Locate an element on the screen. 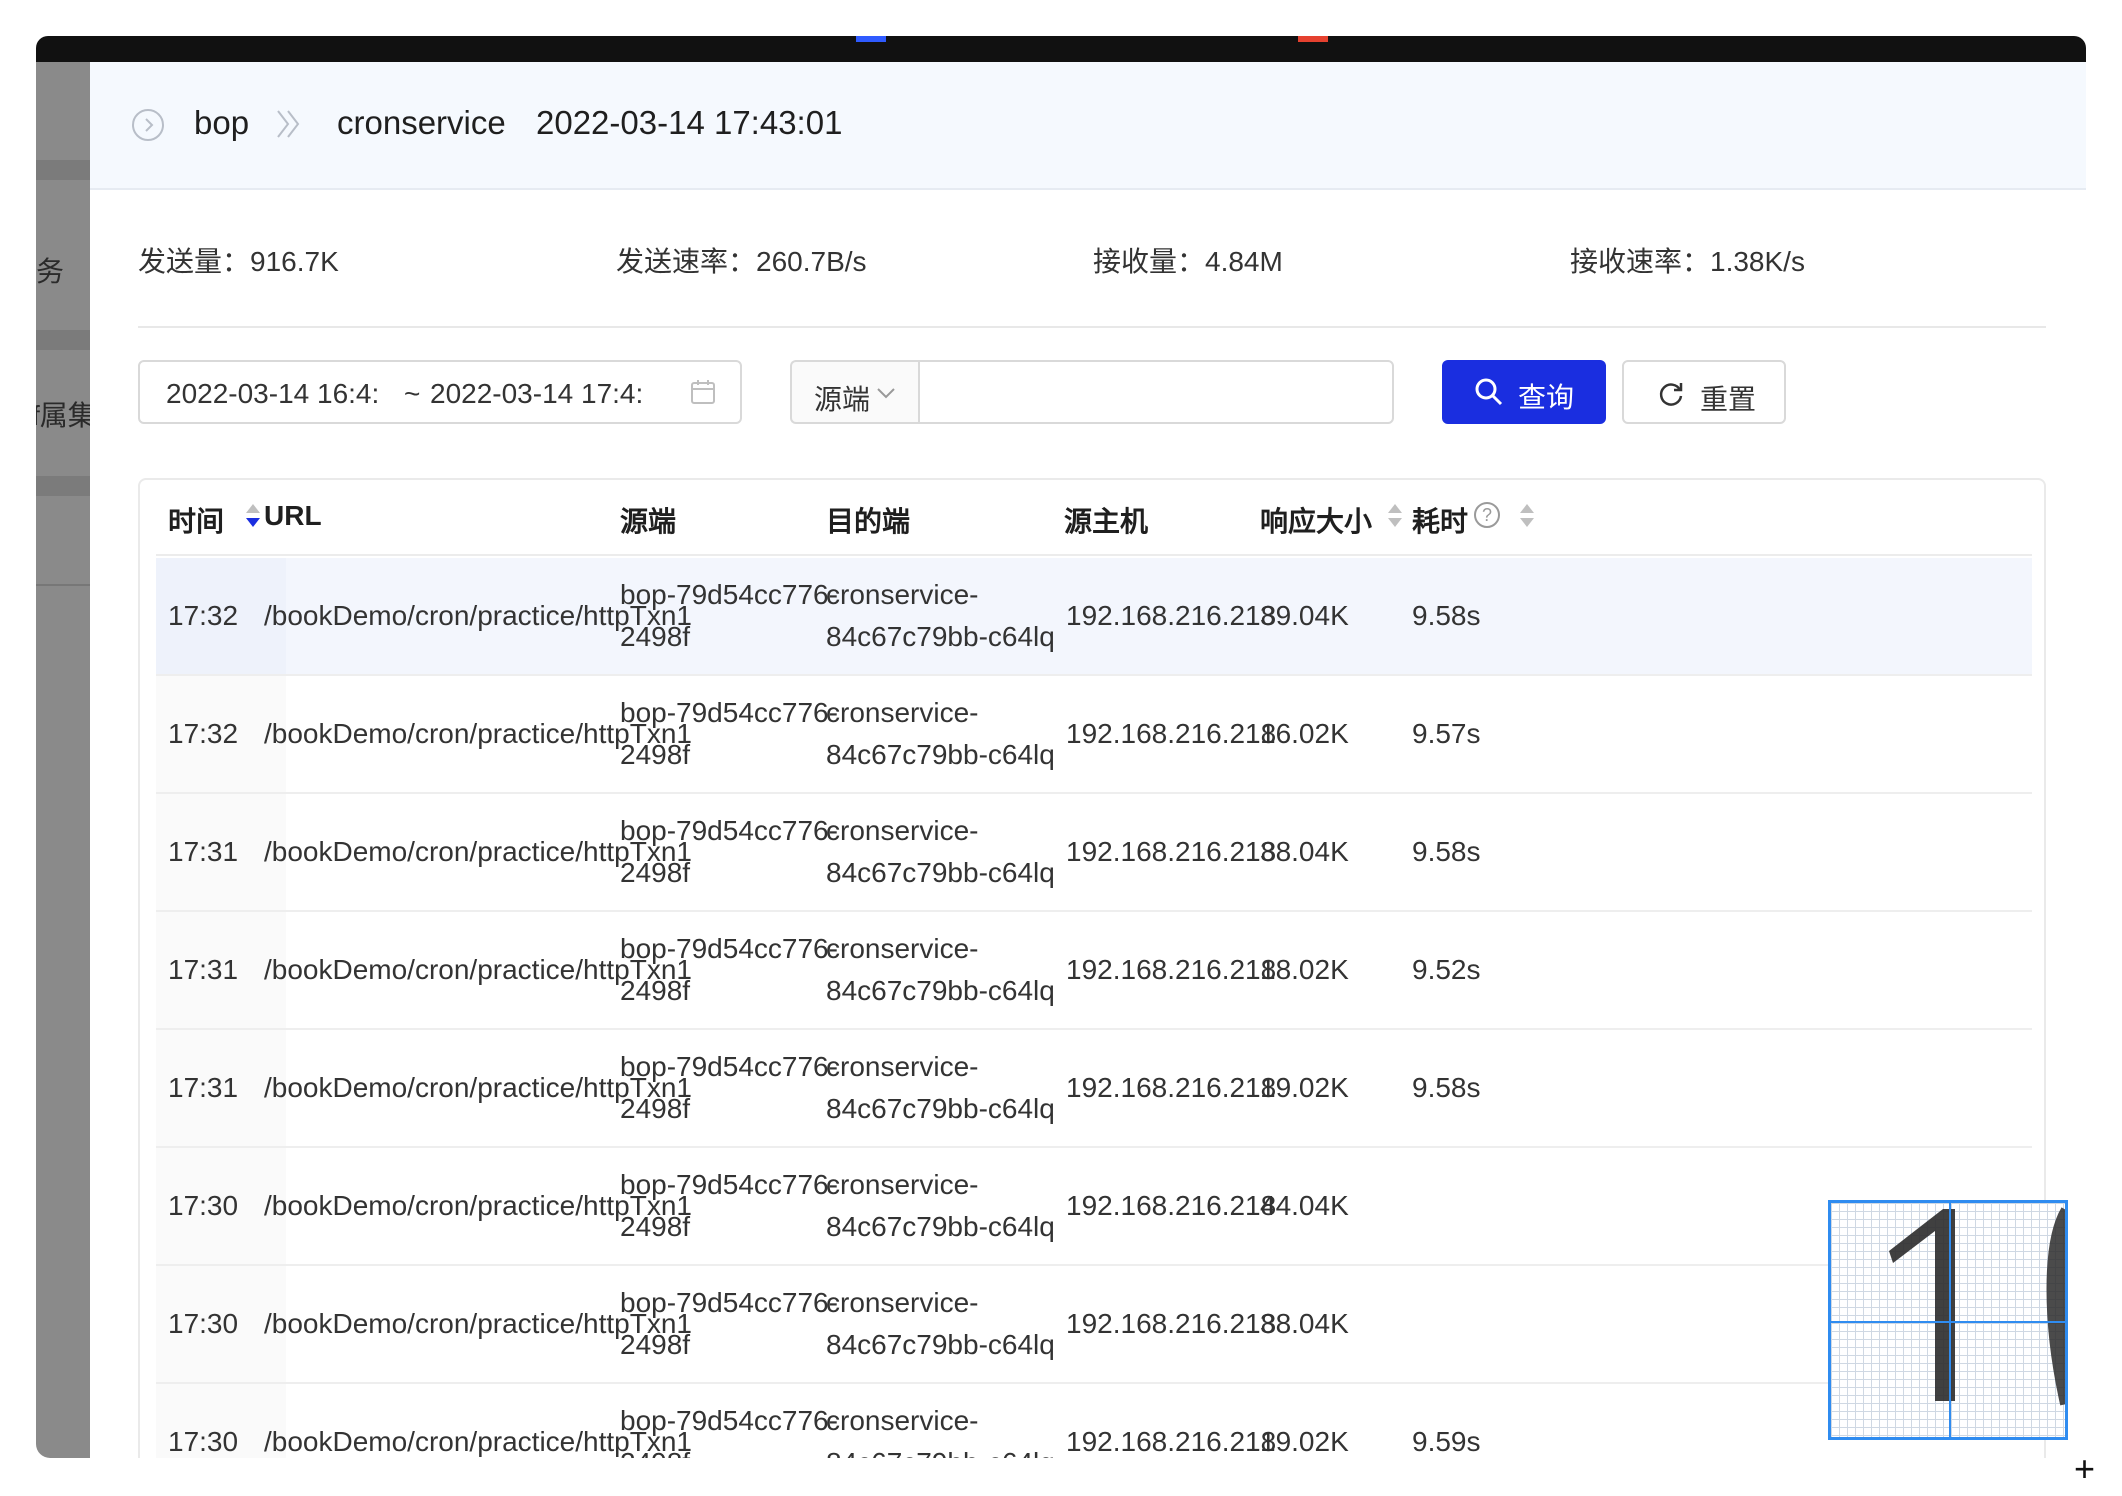  duration-cell: 9.52s is located at coordinates (1446, 969).